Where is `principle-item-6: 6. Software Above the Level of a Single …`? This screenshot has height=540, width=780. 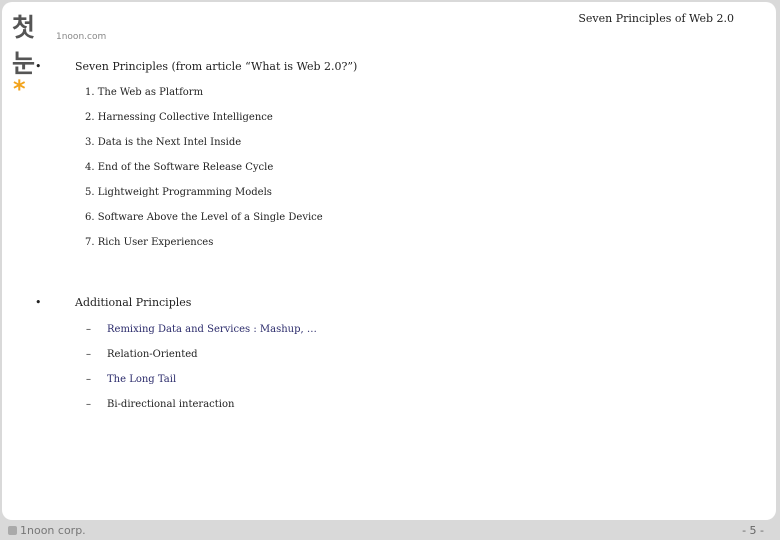
principle-item-6: 6. Software Above the Level of a Single … is located at coordinates (204, 217).